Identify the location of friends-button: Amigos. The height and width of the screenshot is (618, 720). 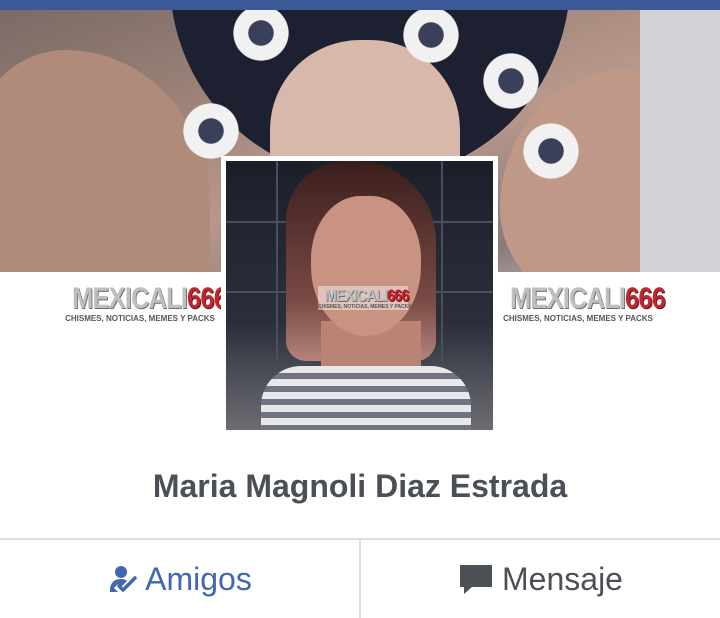
(179, 579).